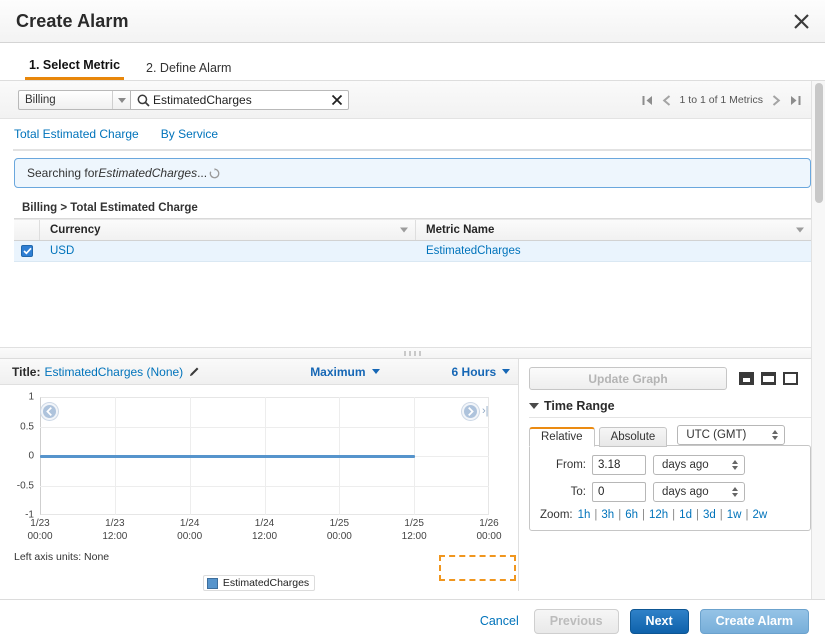 The width and height of the screenshot is (825, 642). Describe the element at coordinates (613, 251) in the screenshot. I see `cell-metric-name: EstimatedCharges` at that location.